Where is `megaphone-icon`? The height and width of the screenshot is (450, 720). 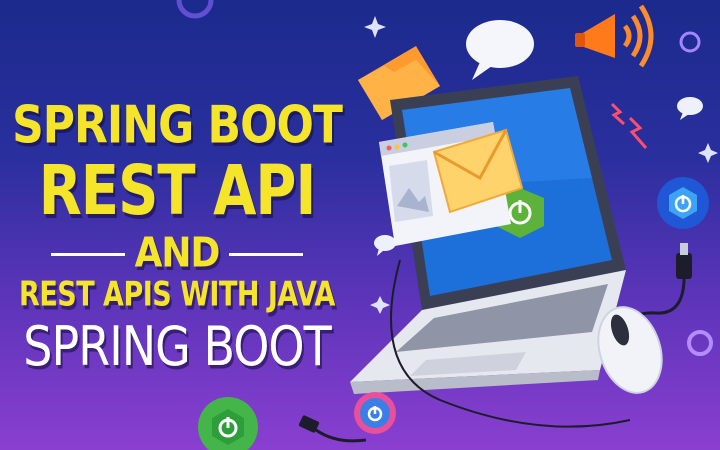
megaphone-icon is located at coordinates (614, 36).